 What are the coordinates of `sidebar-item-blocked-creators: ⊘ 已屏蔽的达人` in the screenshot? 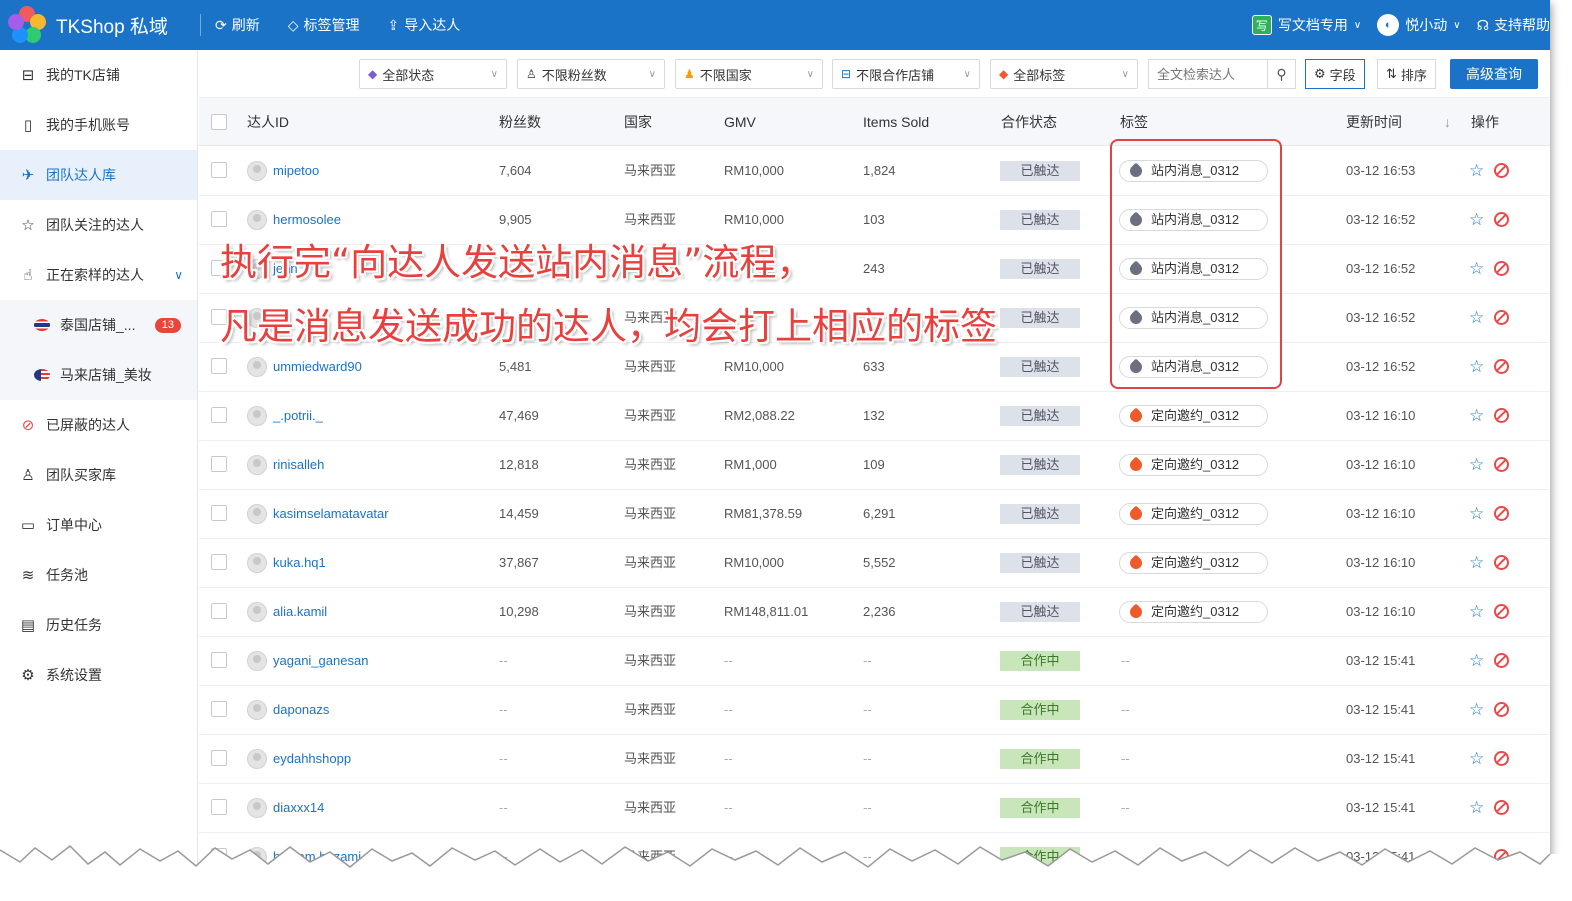 It's located at (98, 425).